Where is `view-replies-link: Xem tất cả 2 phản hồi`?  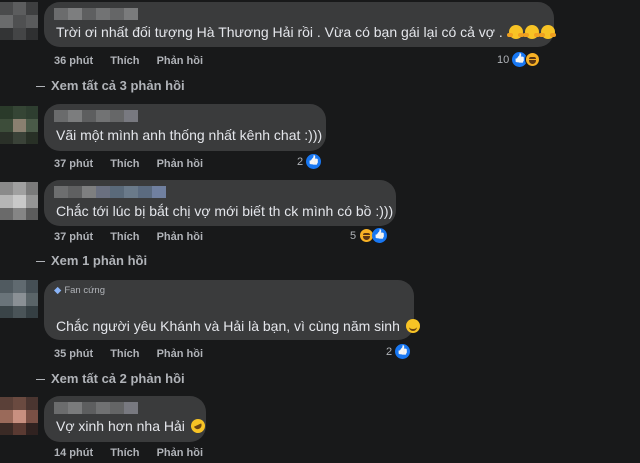
view-replies-link: Xem tất cả 2 phản hồi is located at coordinates (110, 378).